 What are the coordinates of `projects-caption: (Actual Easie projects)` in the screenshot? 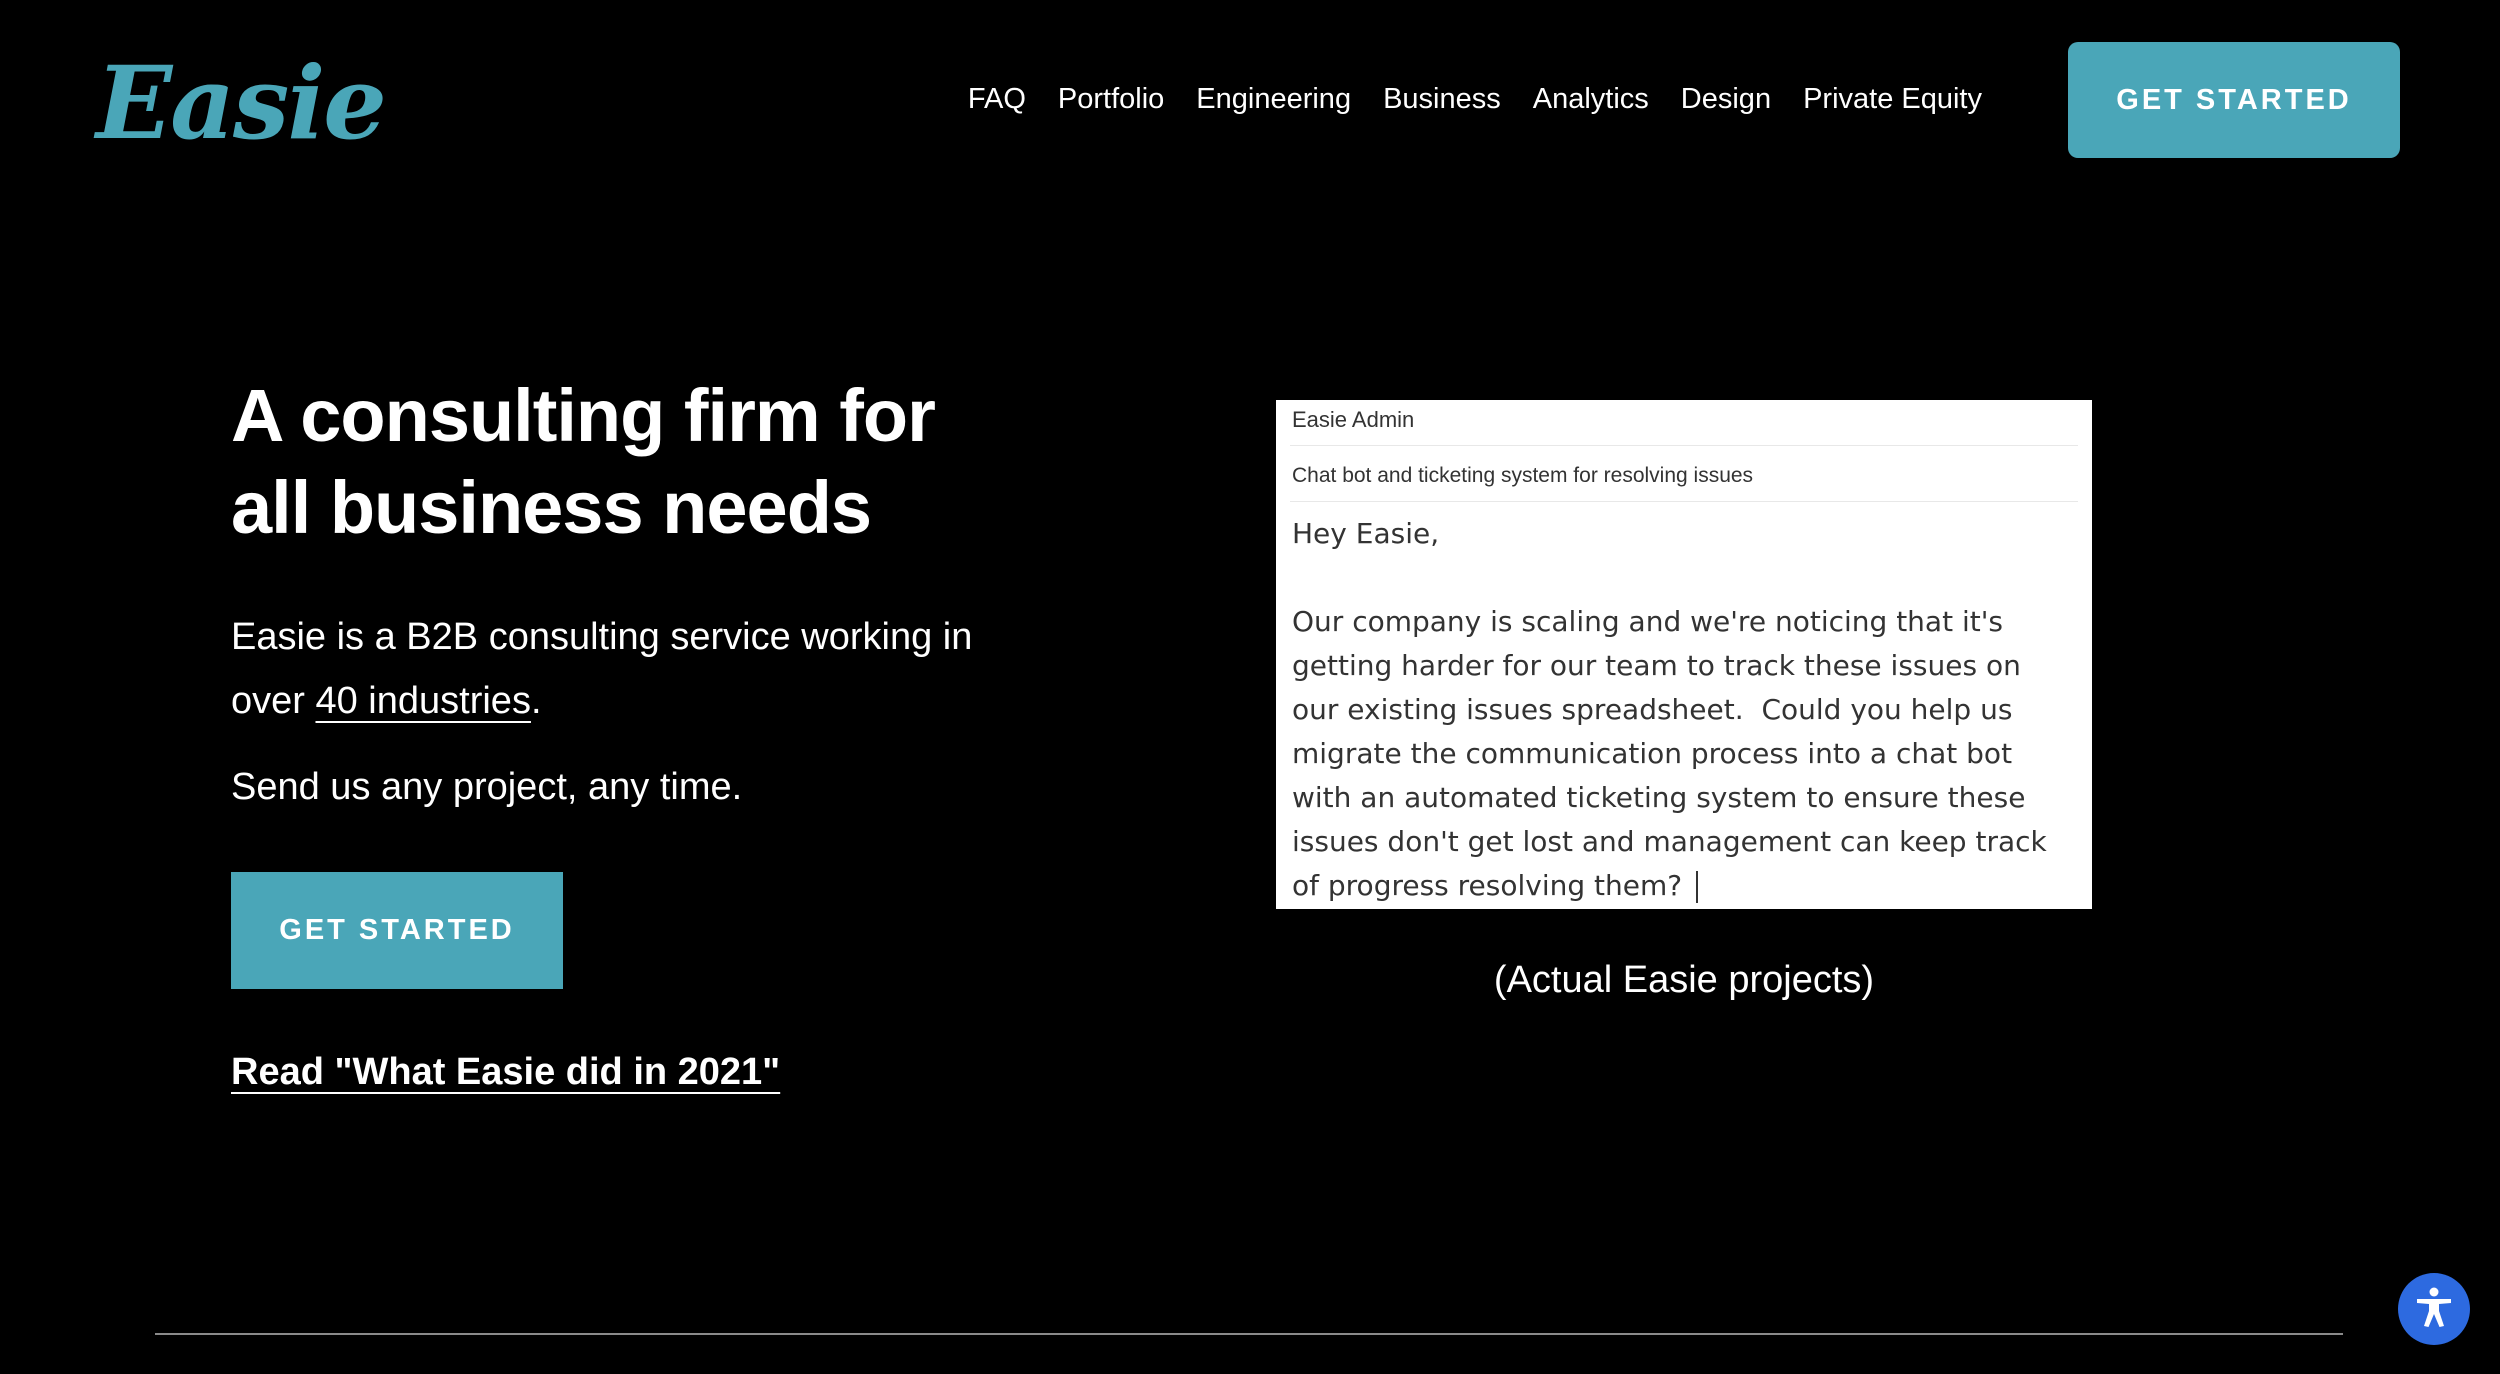 It's located at (1684, 980).